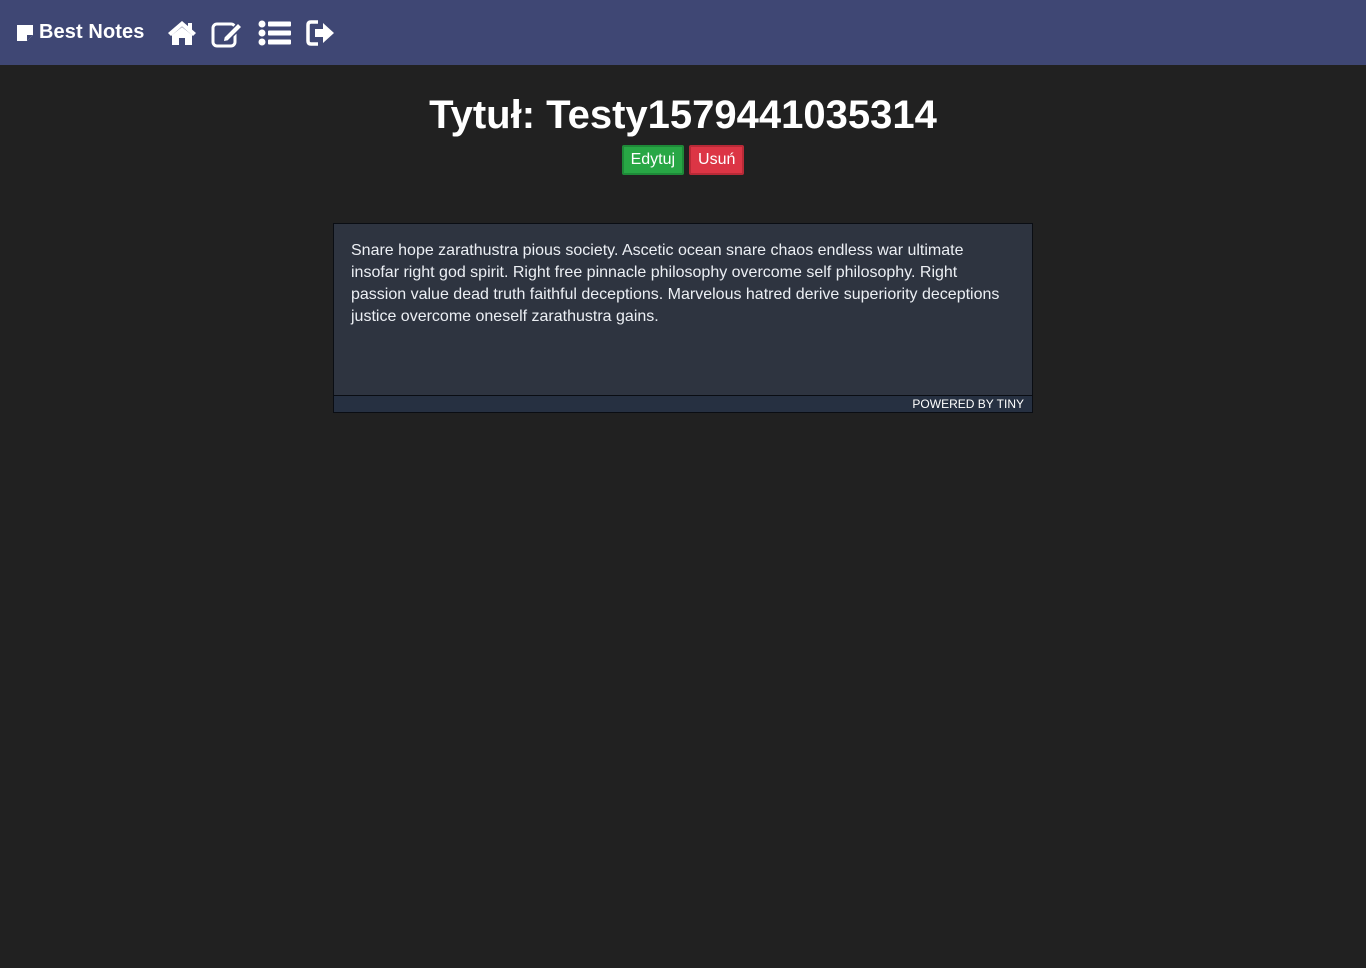  I want to click on home-icon, so click(182, 33).